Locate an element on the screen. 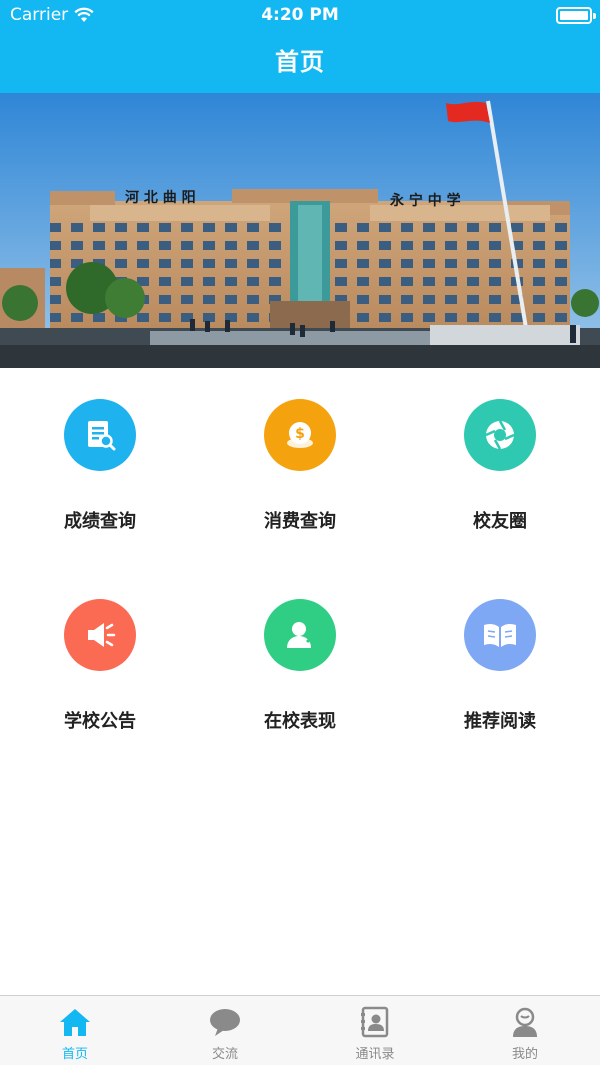 The width and height of the screenshot is (600, 1065). coin-icon: $ is located at coordinates (300, 435).